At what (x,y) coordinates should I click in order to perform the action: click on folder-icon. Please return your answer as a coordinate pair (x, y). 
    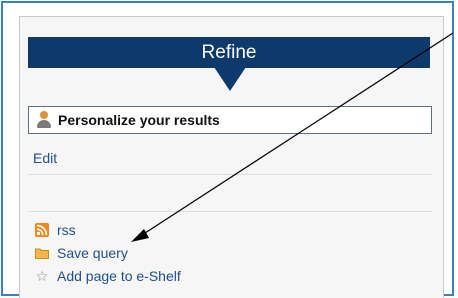
    Looking at the image, I should click on (42, 253).